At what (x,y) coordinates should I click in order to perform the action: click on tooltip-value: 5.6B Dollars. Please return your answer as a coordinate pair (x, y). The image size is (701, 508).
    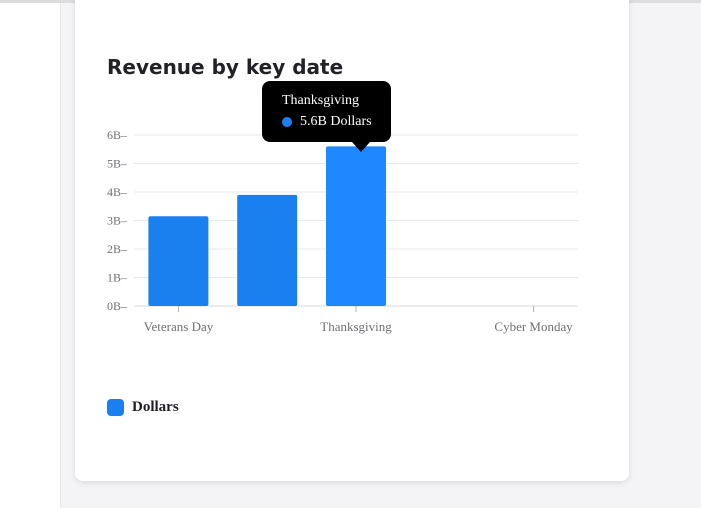
    Looking at the image, I should click on (336, 121).